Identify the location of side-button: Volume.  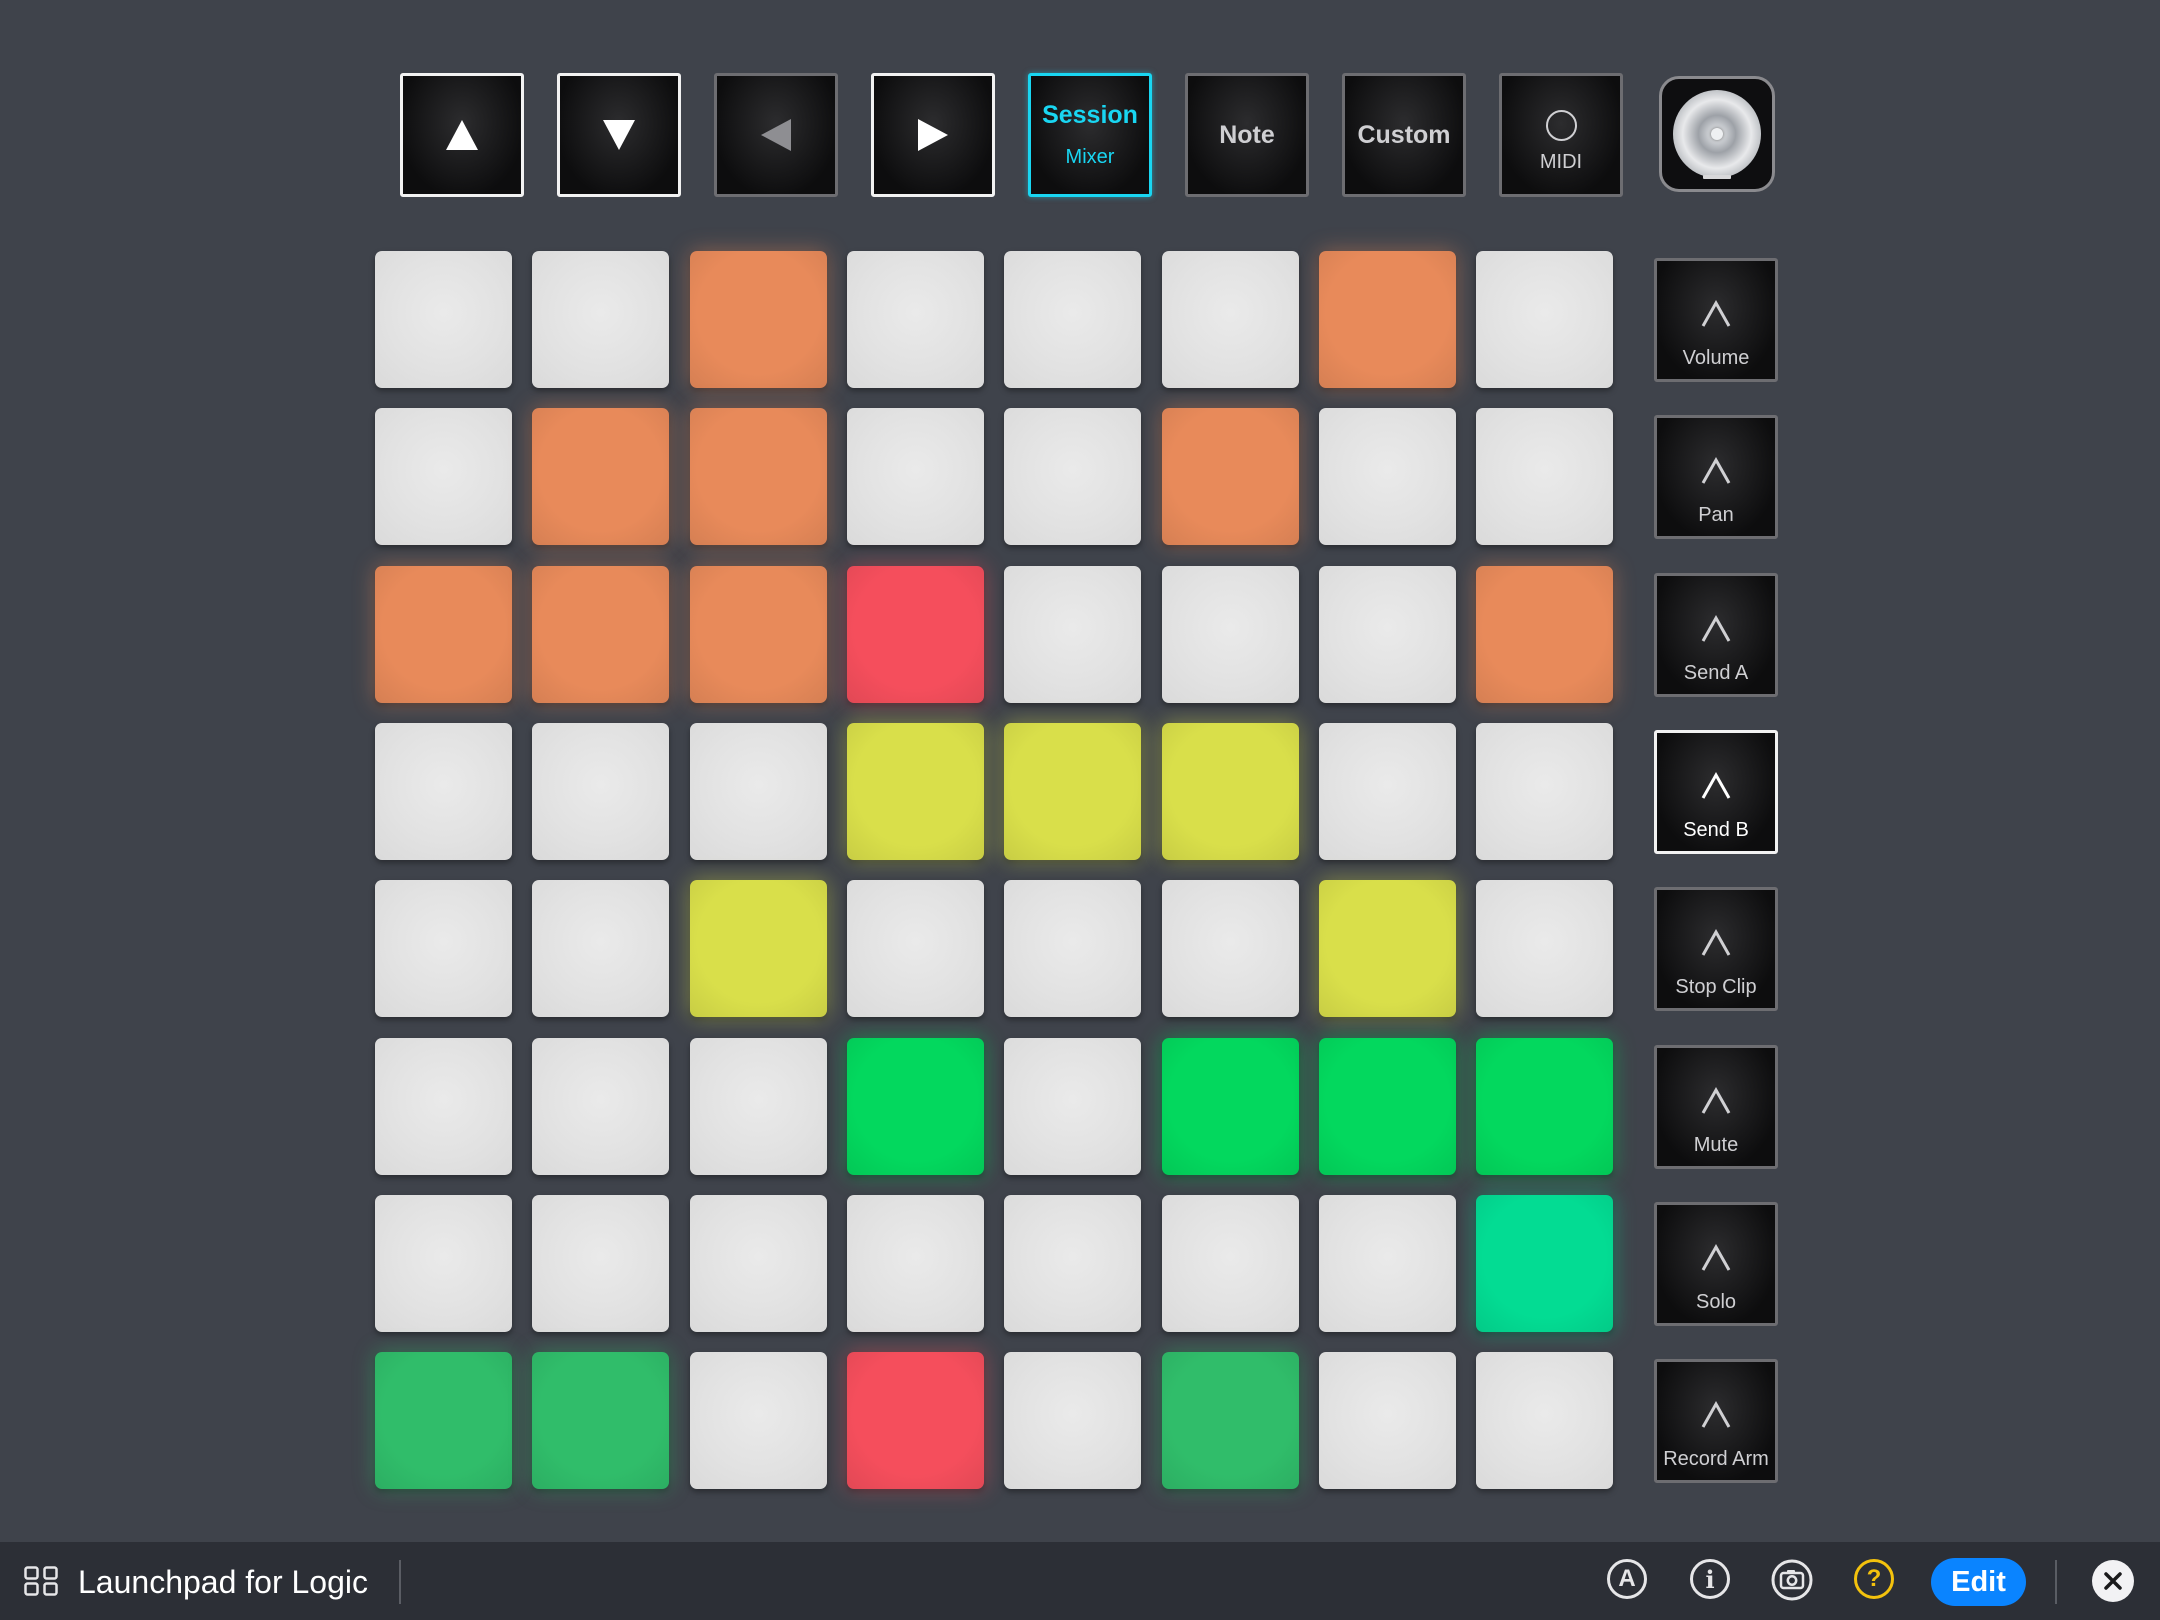
(1716, 320).